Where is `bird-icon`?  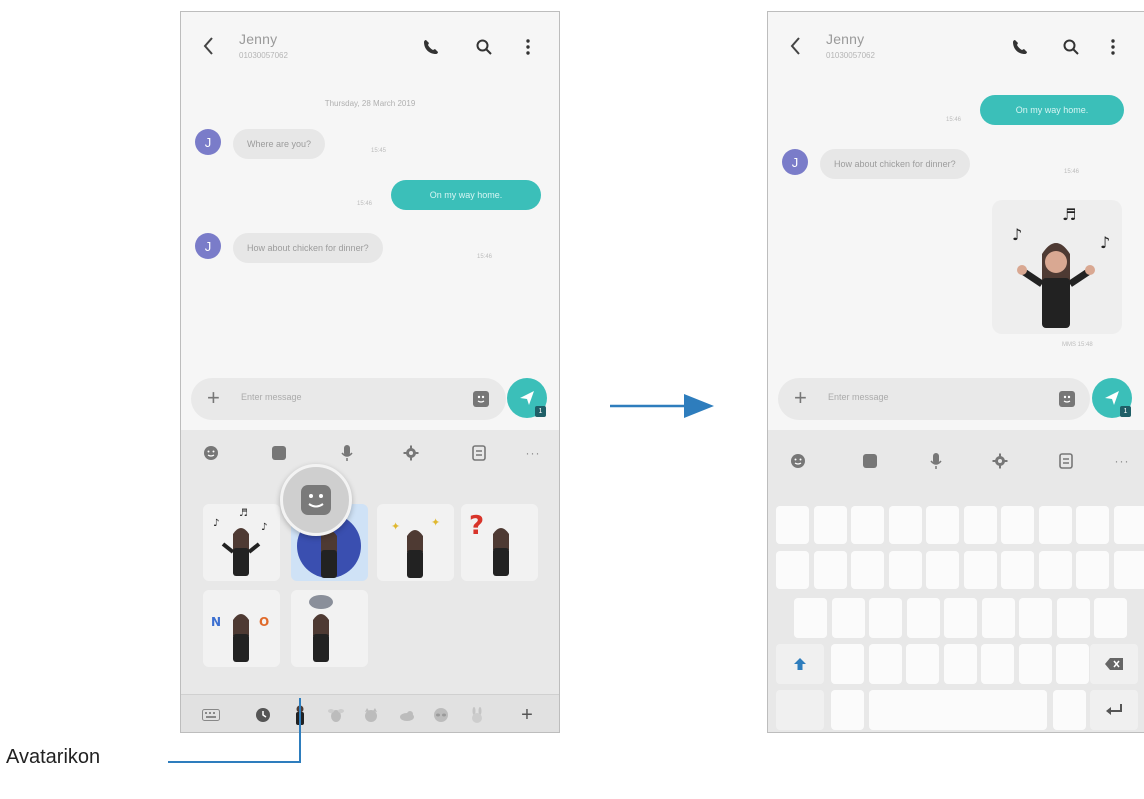 bird-icon is located at coordinates (407, 715).